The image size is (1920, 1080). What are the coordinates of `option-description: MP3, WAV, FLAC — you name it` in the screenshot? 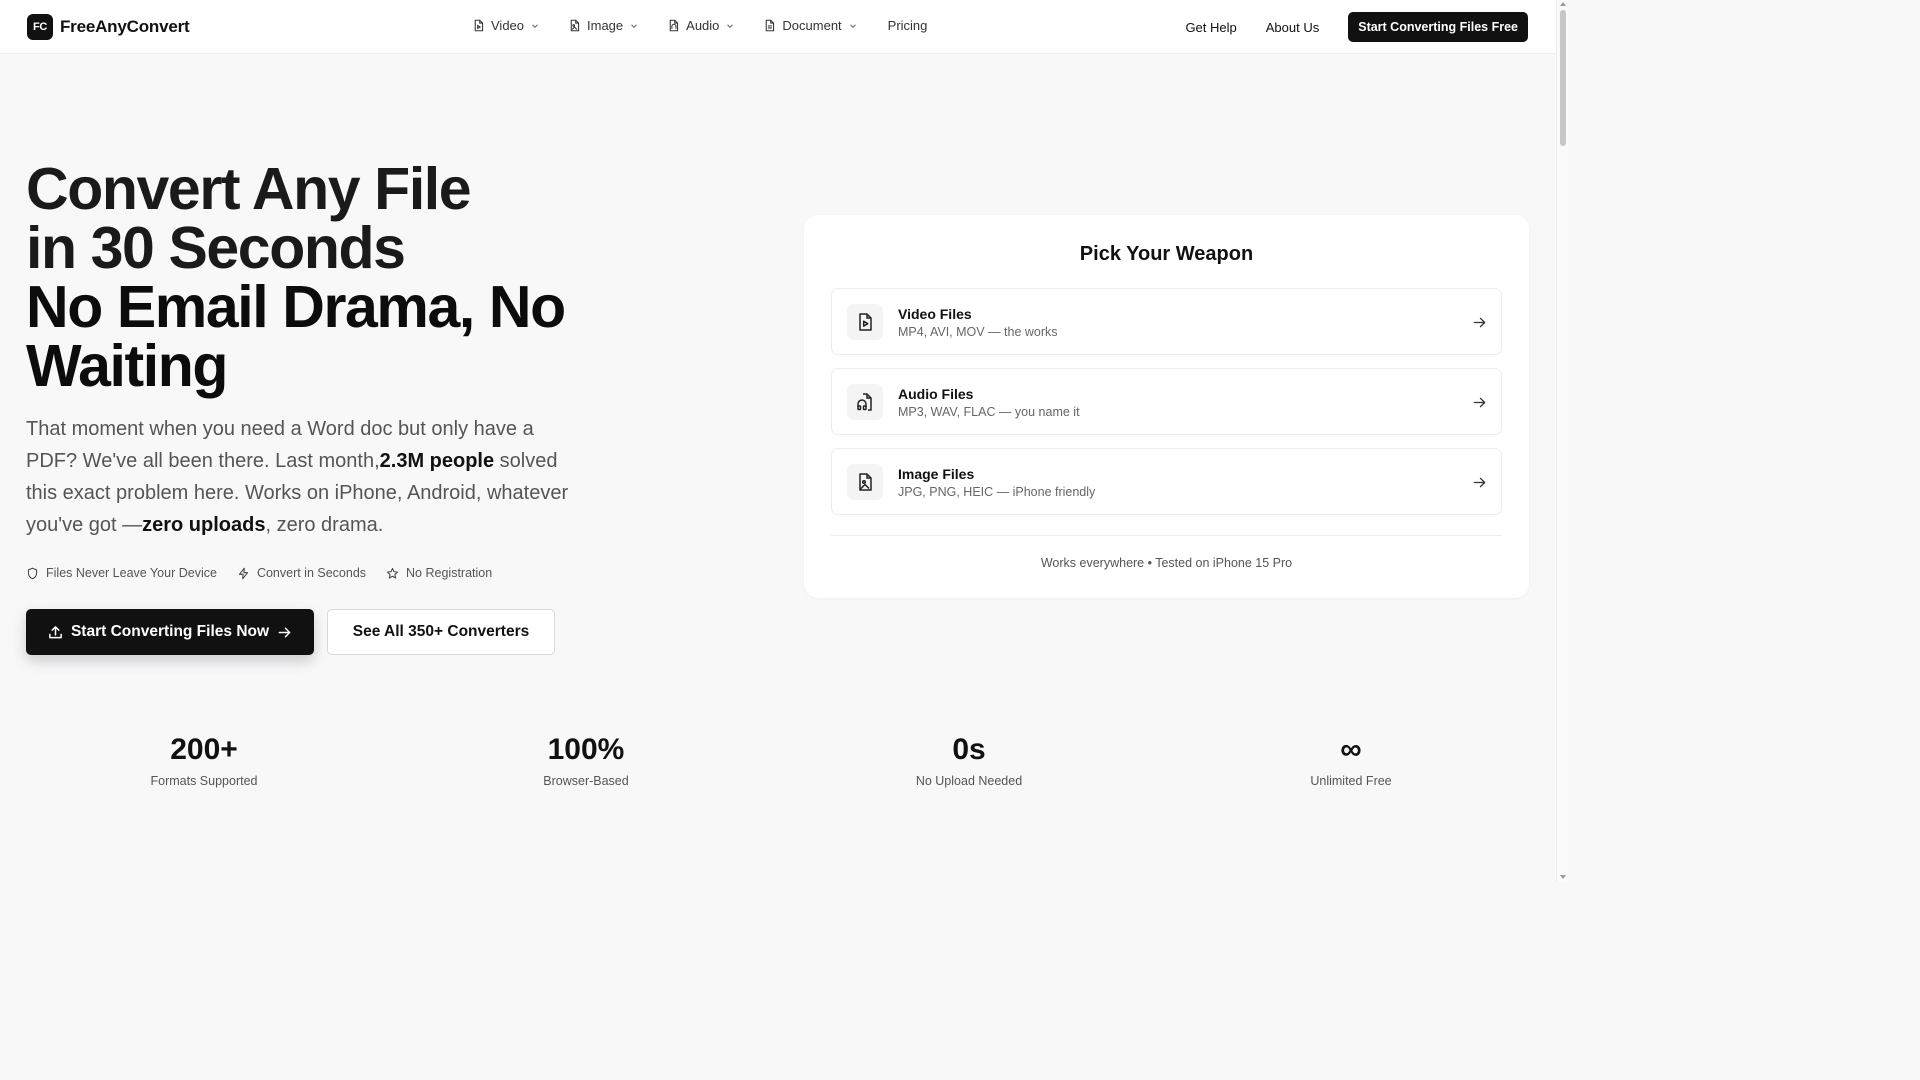 It's located at (989, 412).